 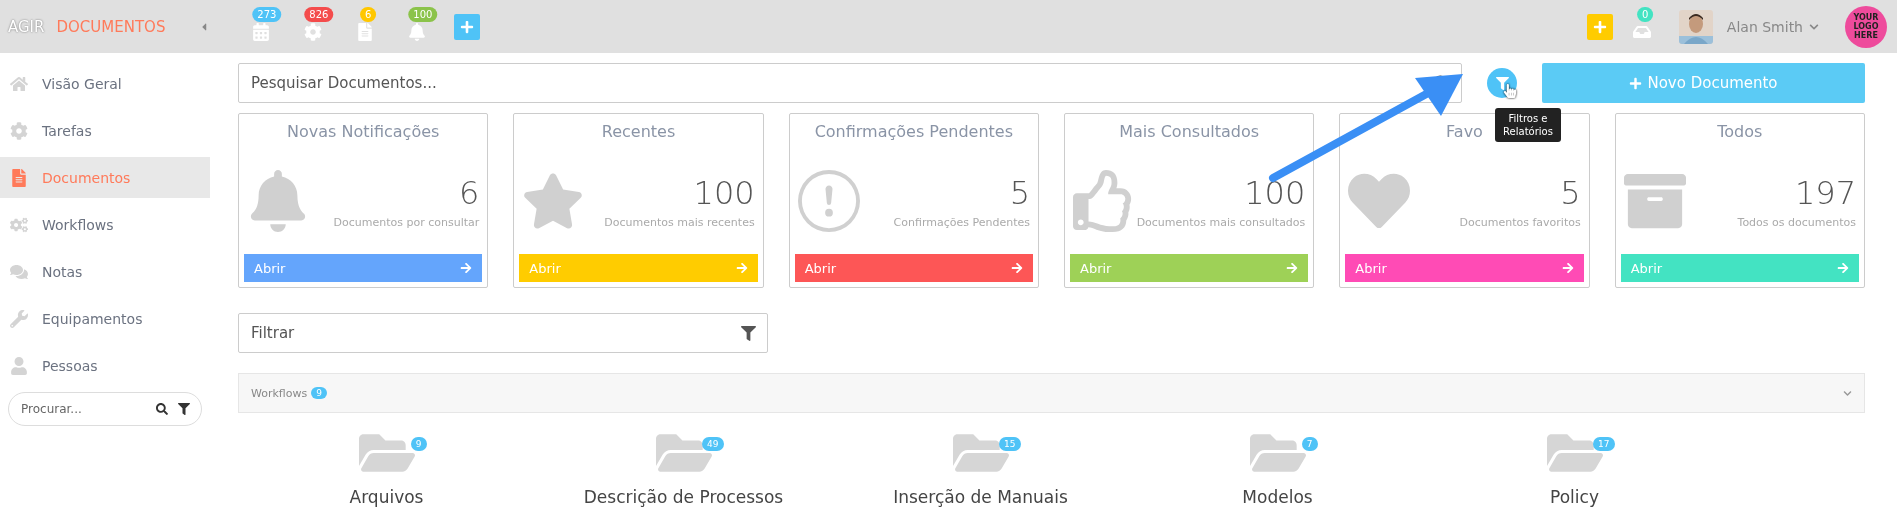 I want to click on sidebar-item: Tarefas, so click(x=105, y=130).